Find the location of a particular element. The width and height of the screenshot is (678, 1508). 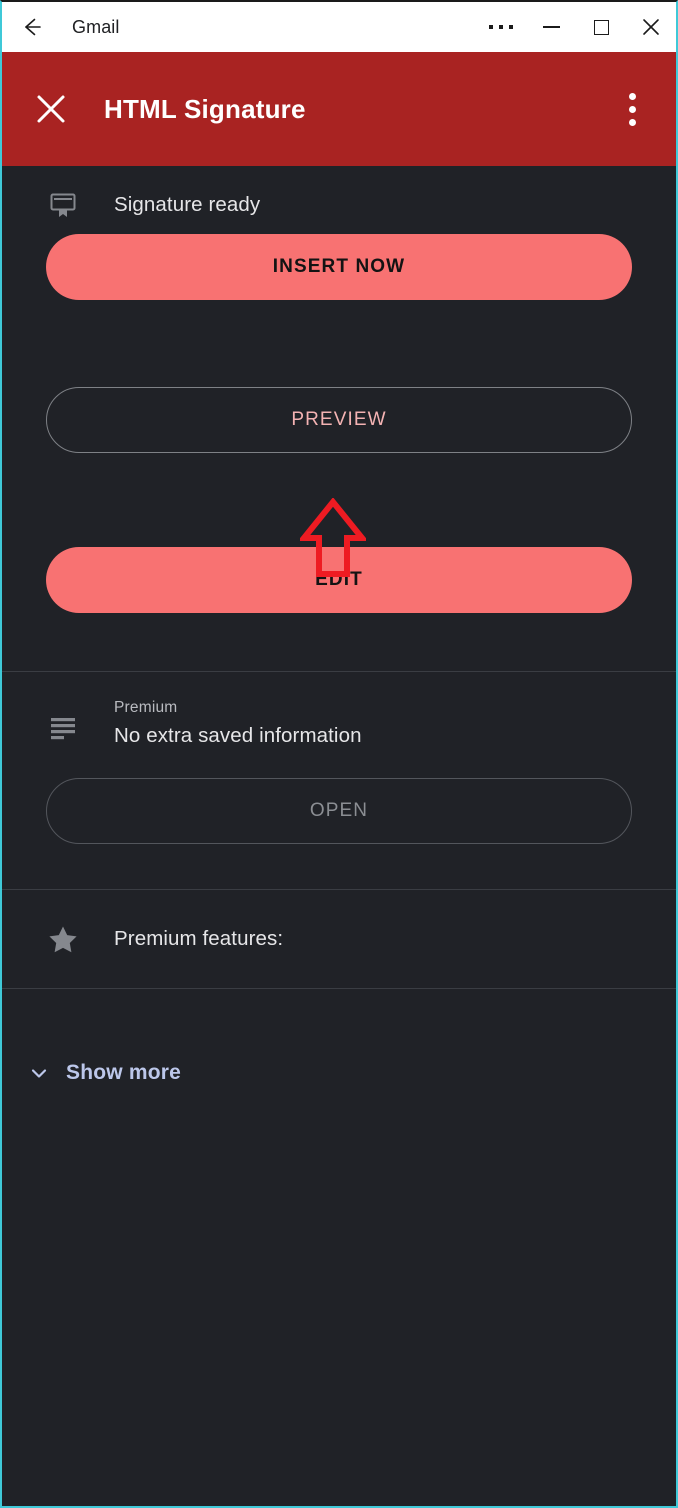

window-title: Gmail is located at coordinates (96, 26).